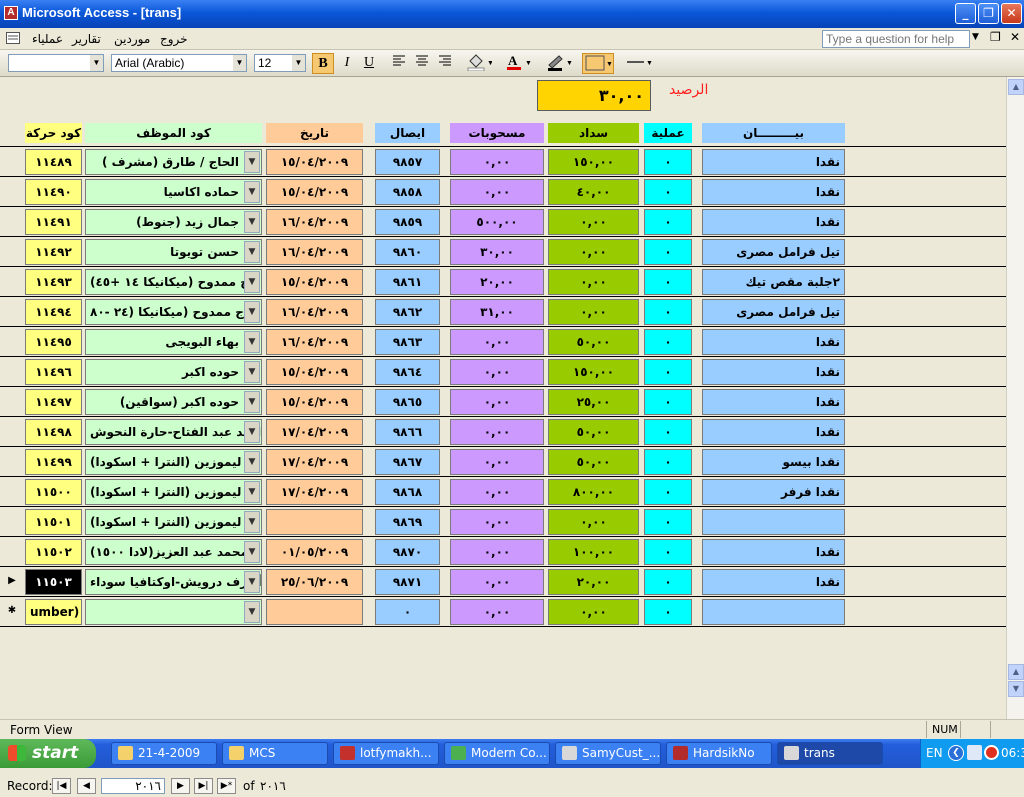  I want to click on employee-code-combo: حوده اكبر (سواقين) ▼, so click(173, 402).